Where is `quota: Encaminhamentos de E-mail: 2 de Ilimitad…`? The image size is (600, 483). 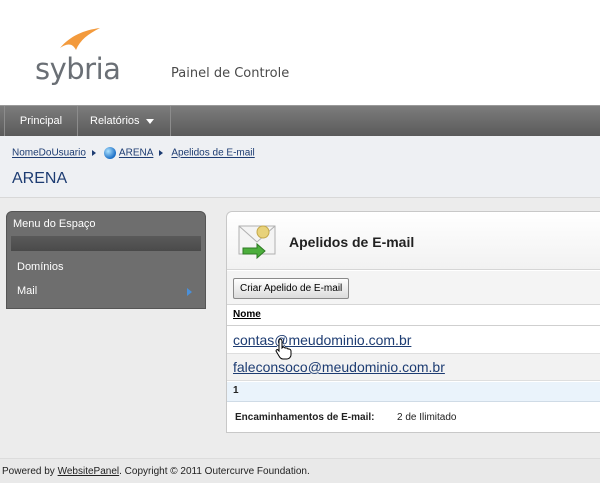
quota: Encaminhamentos de E-mail: 2 de Ilimitad… is located at coordinates (413, 418).